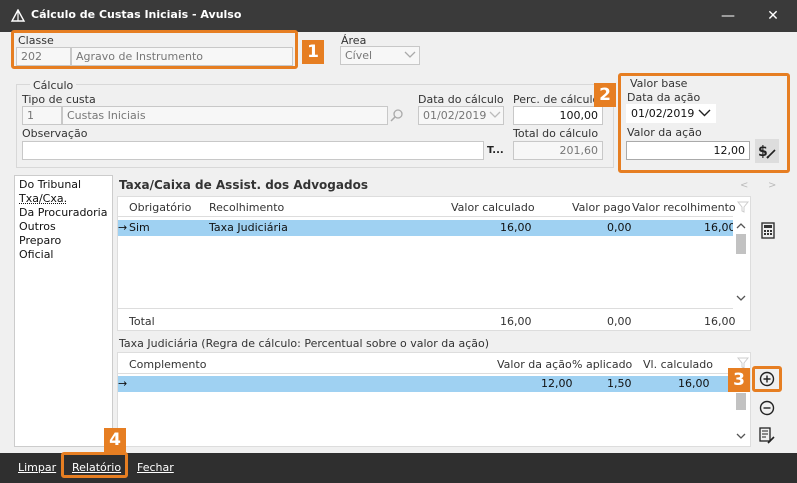 This screenshot has height=483, width=797. Describe the element at coordinates (605, 95) in the screenshot. I see `callout-badge-2: 2` at that location.